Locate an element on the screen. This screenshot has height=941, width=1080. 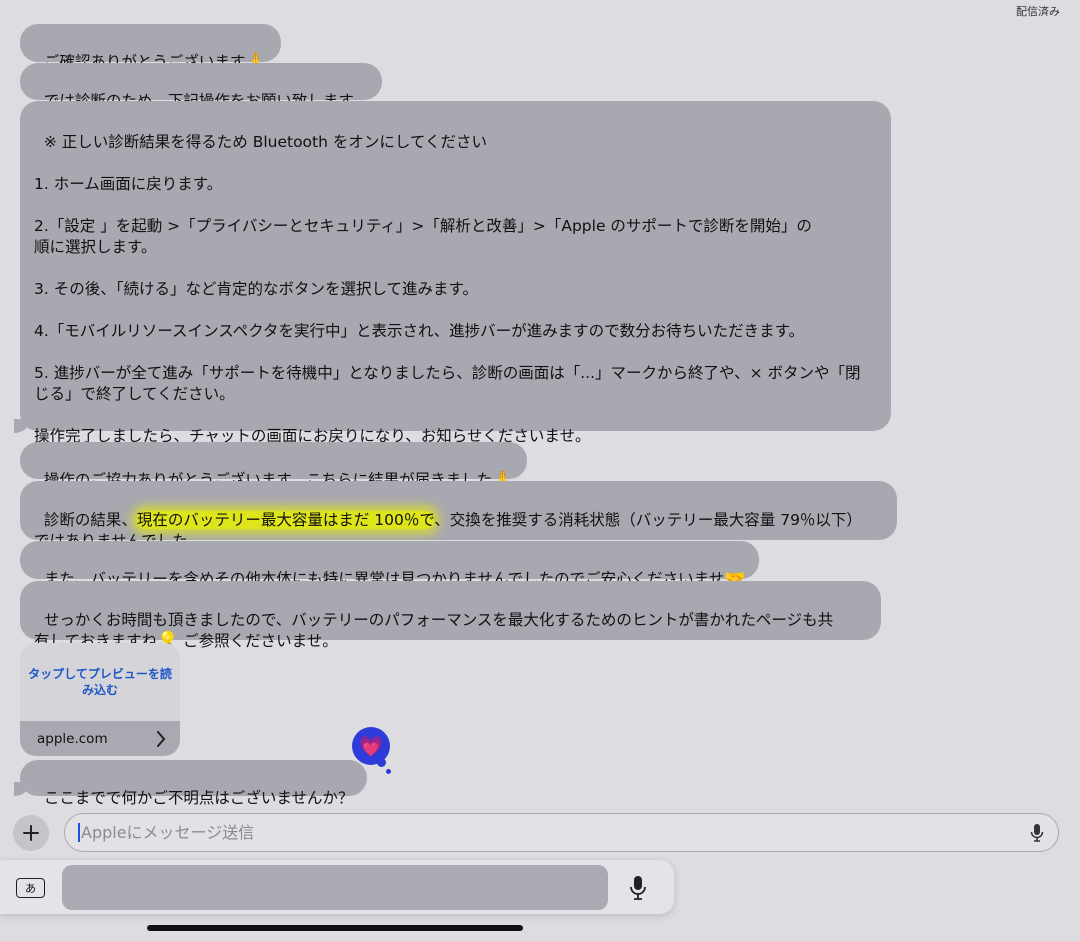
message-input-bar is located at coordinates (561, 832).